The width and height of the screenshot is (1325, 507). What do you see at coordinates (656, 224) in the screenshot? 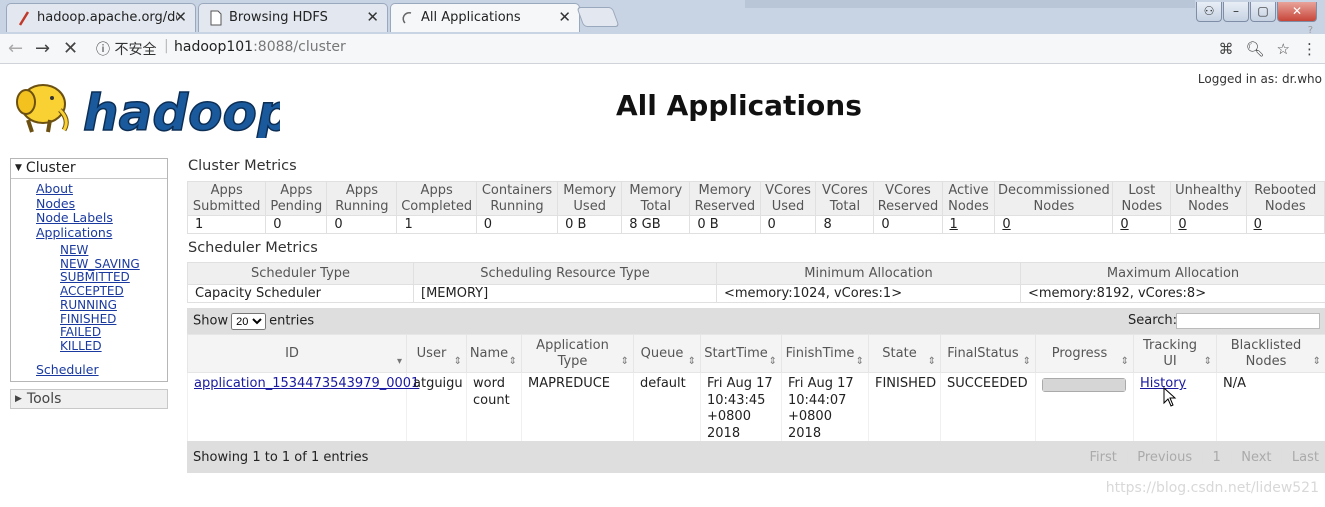
I see `metrics-value-cell: 8 GB` at bounding box center [656, 224].